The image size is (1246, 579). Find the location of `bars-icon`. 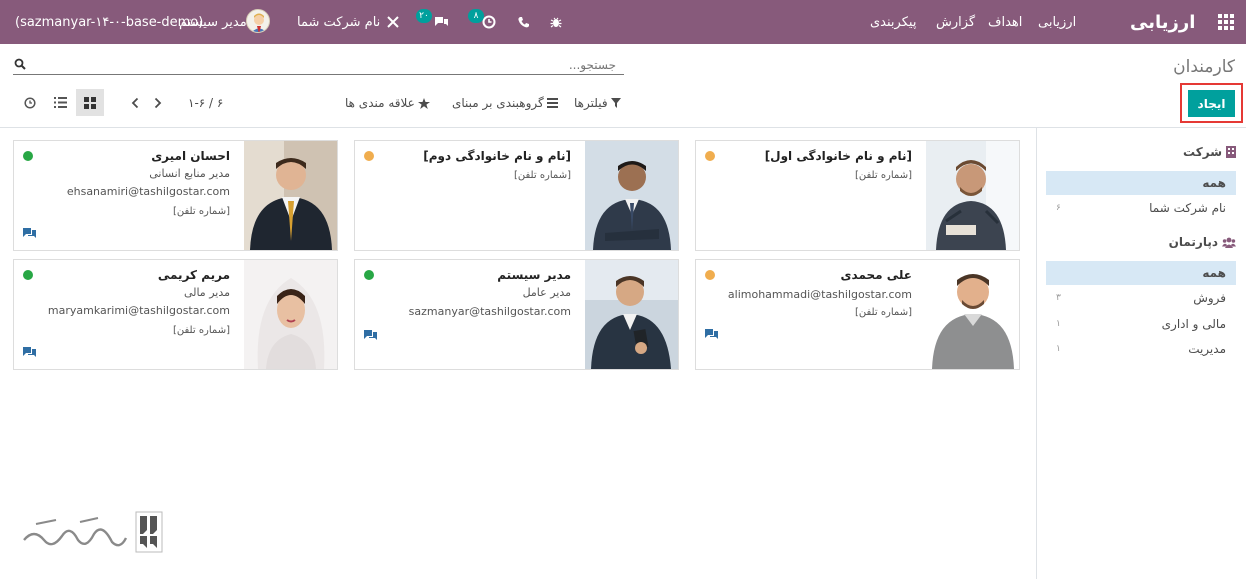

bars-icon is located at coordinates (552, 103).